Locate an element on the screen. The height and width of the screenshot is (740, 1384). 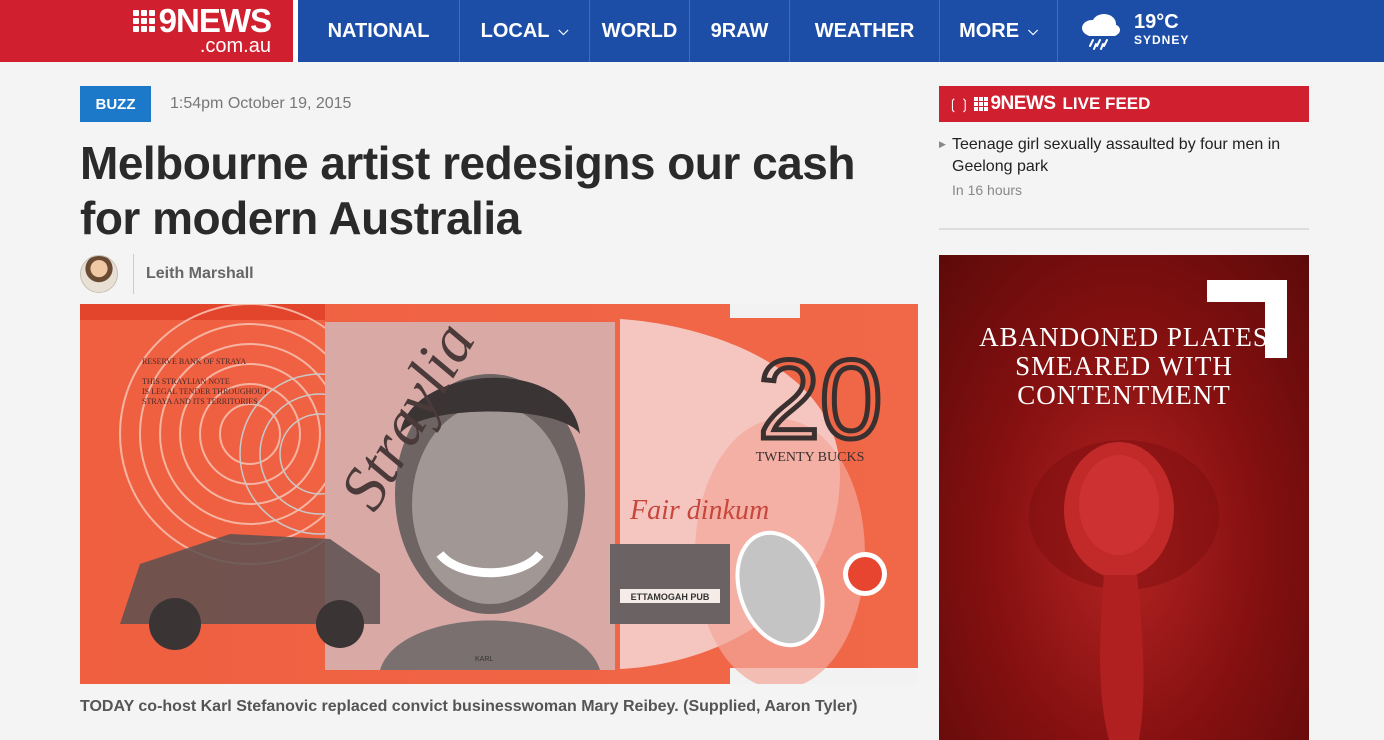
nav-item-label: WEATHER is located at coordinates (864, 30).